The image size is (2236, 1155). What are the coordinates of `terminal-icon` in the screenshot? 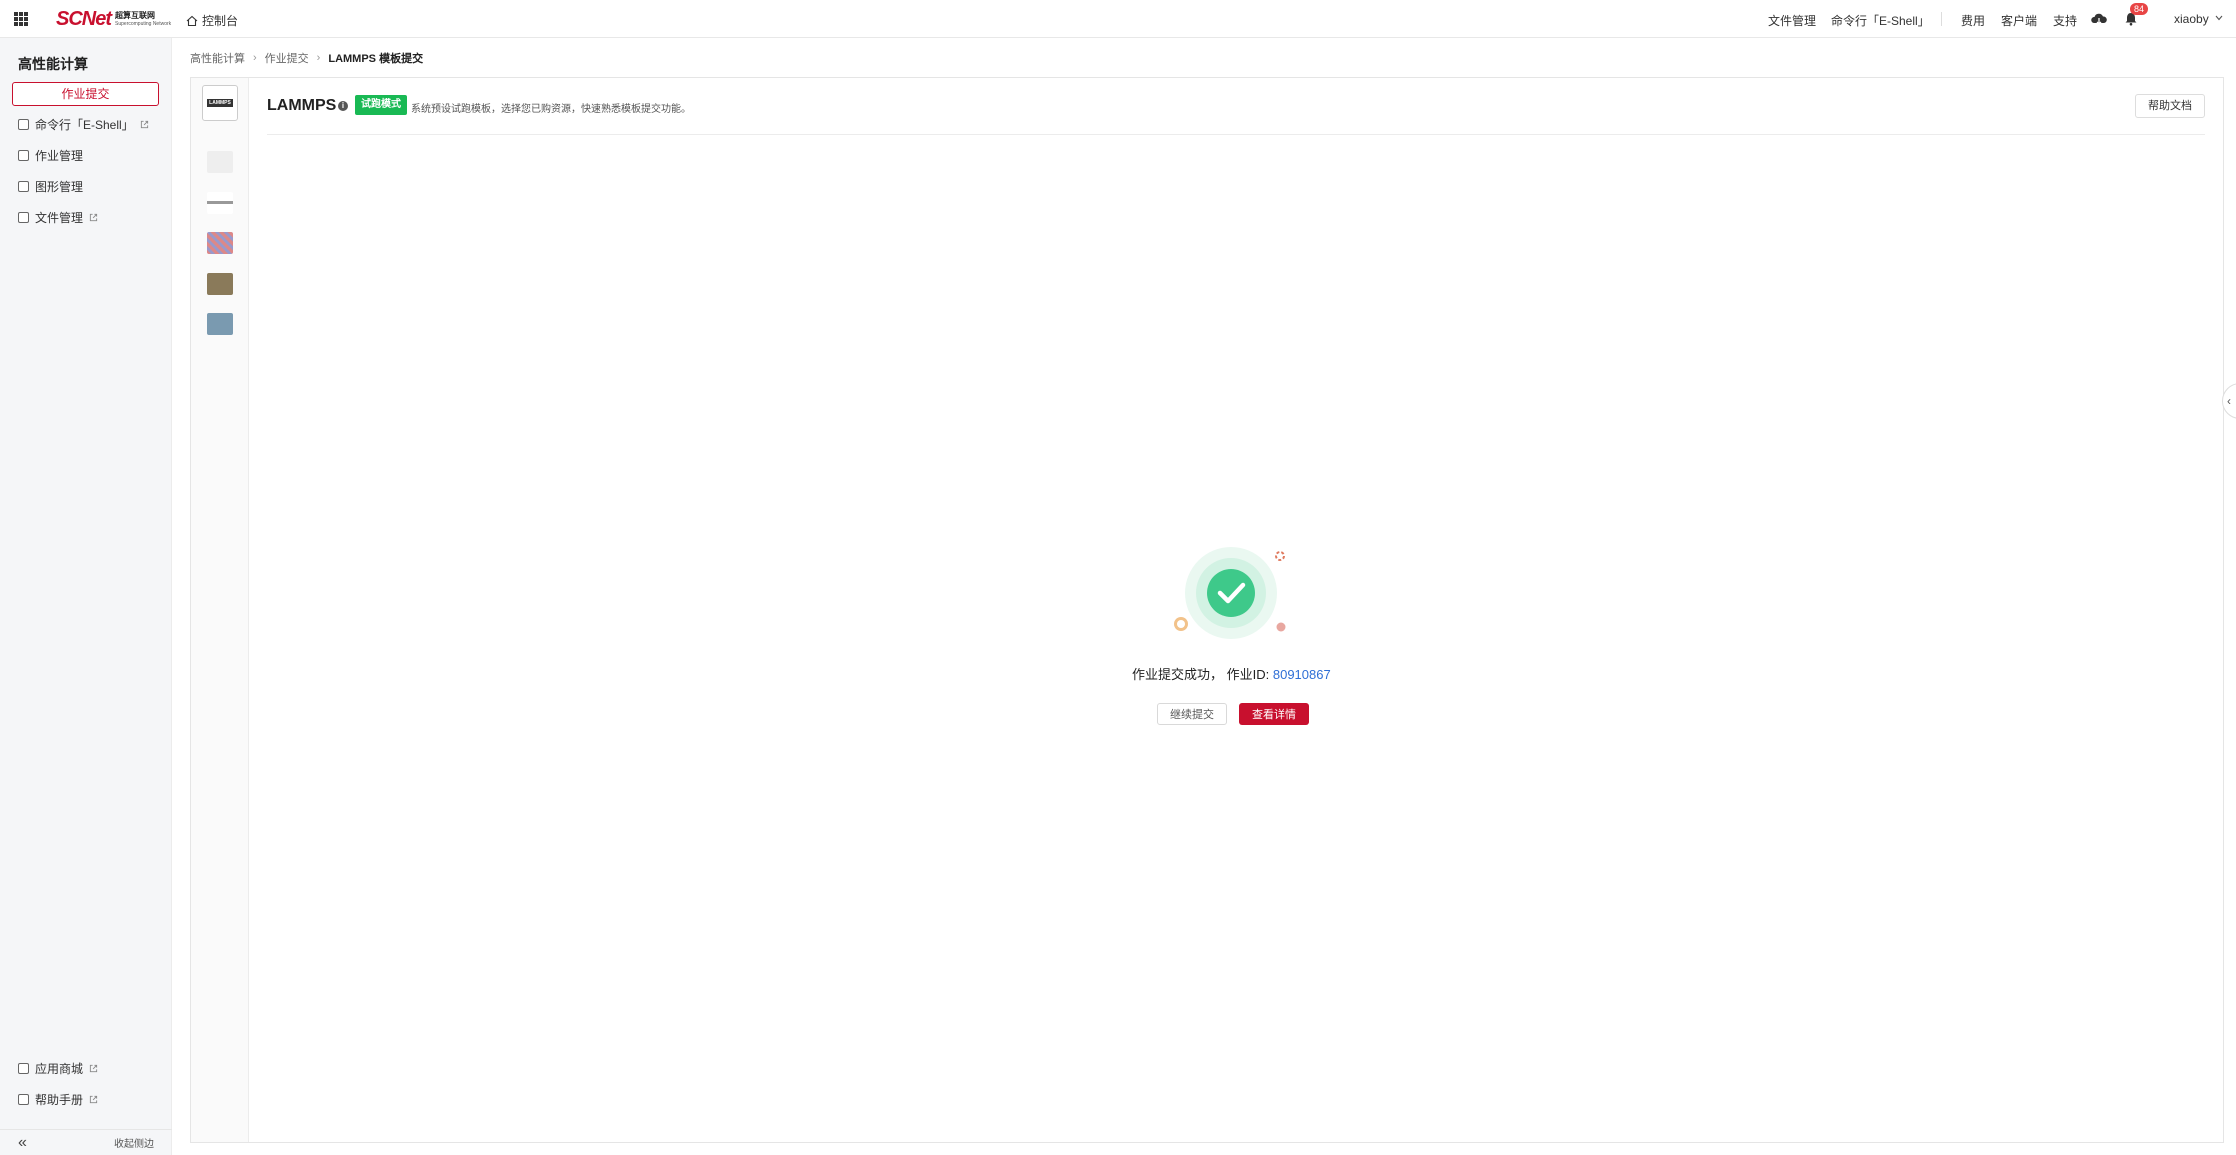 It's located at (23, 124).